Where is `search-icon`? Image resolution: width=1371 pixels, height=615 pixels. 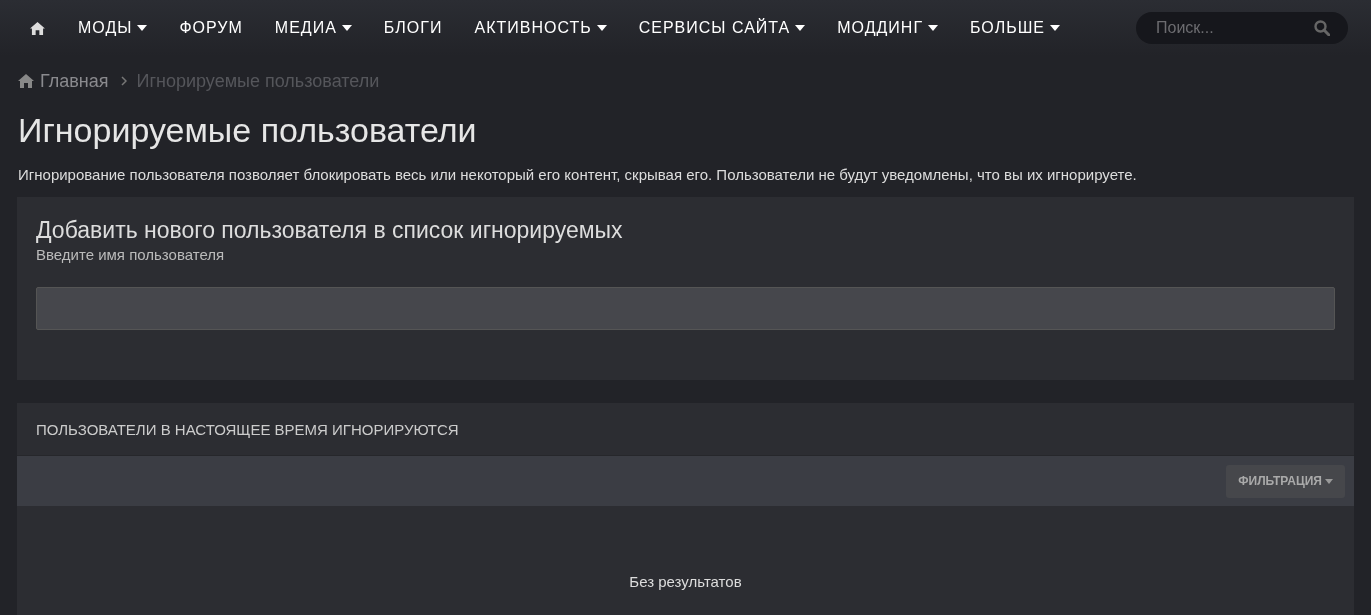 search-icon is located at coordinates (1322, 28).